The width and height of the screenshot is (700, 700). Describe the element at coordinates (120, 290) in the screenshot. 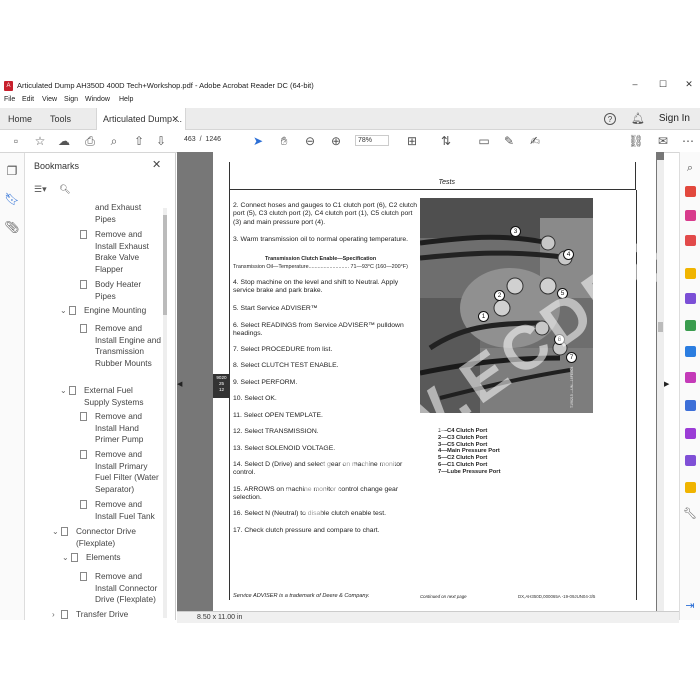

I see `bookmark-item: Body Heater Pipes` at that location.